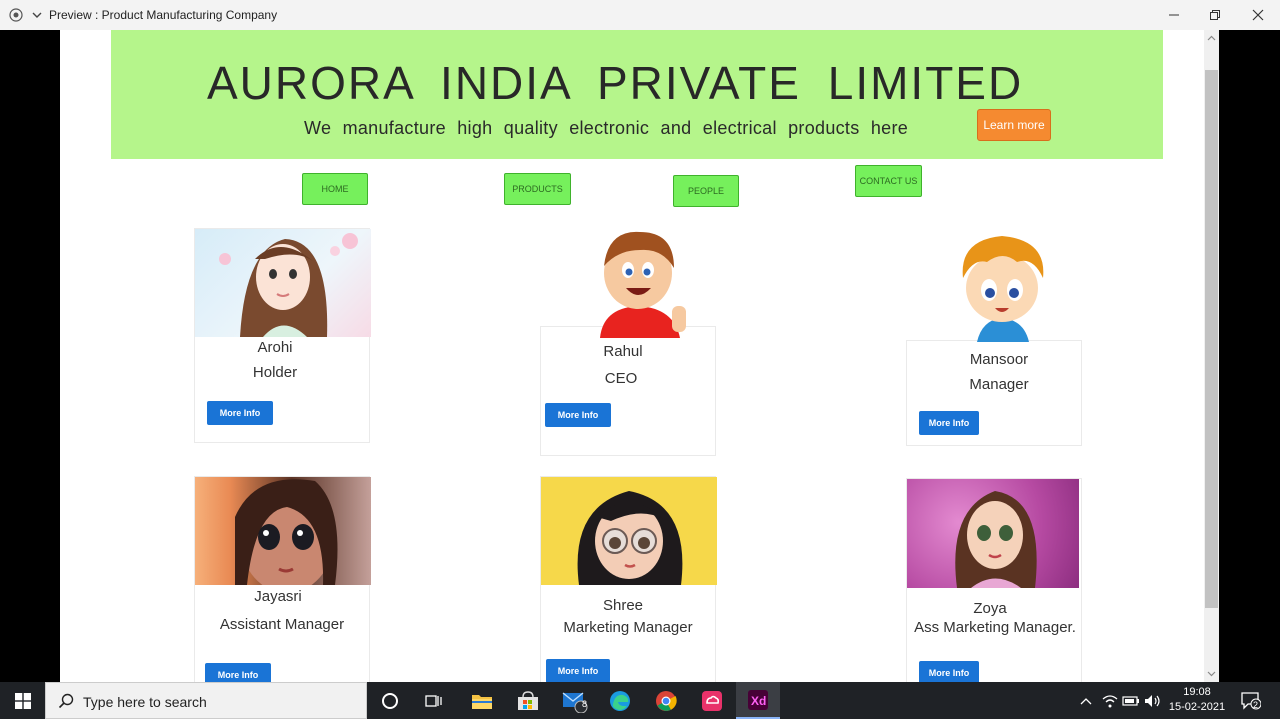 This screenshot has height=719, width=1280. Describe the element at coordinates (390, 700) in the screenshot. I see `cortana-icon` at that location.